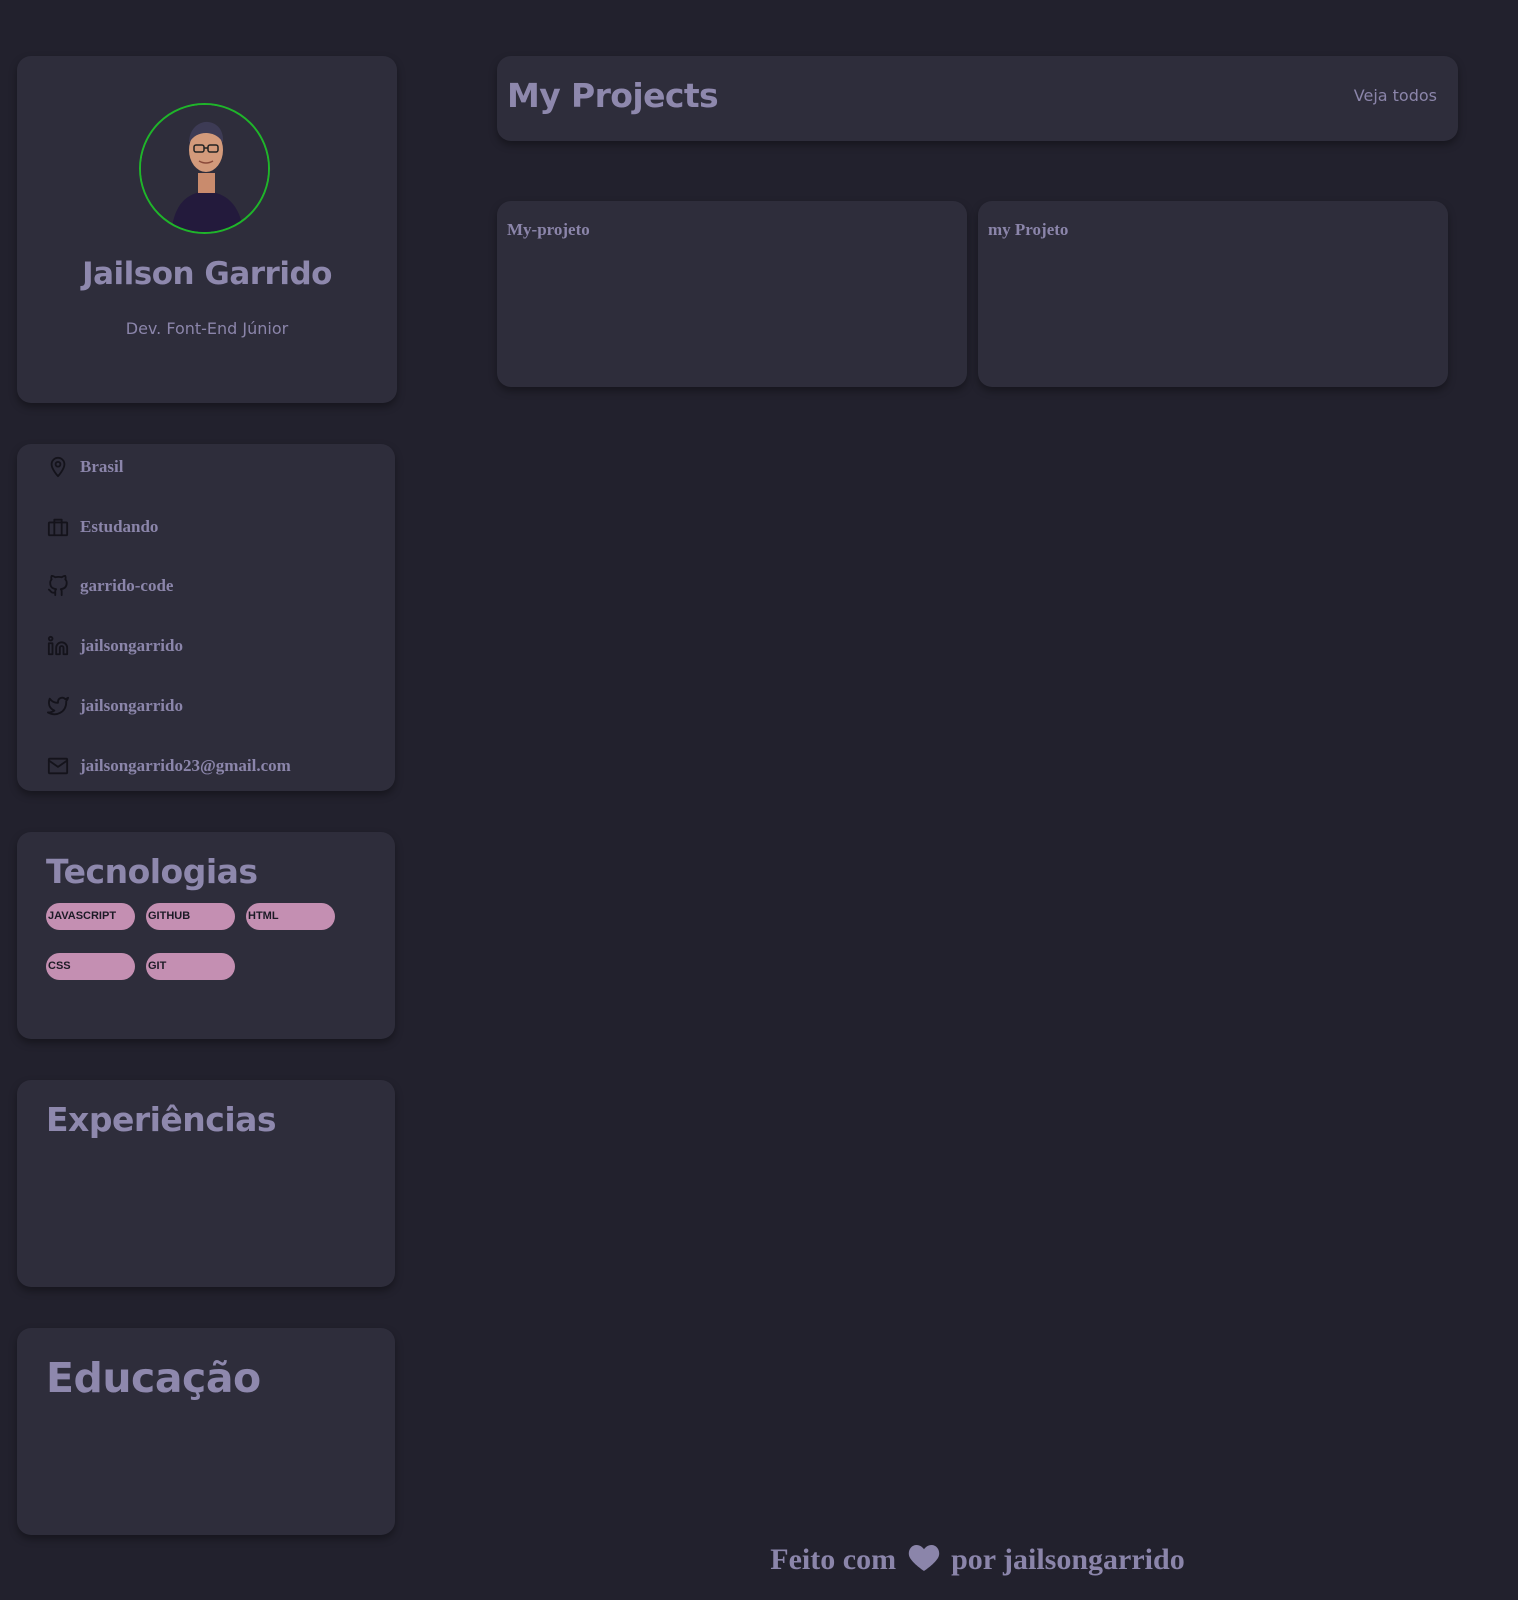  I want to click on info-email: jailsongarrido23@gmail.com, so click(168, 766).